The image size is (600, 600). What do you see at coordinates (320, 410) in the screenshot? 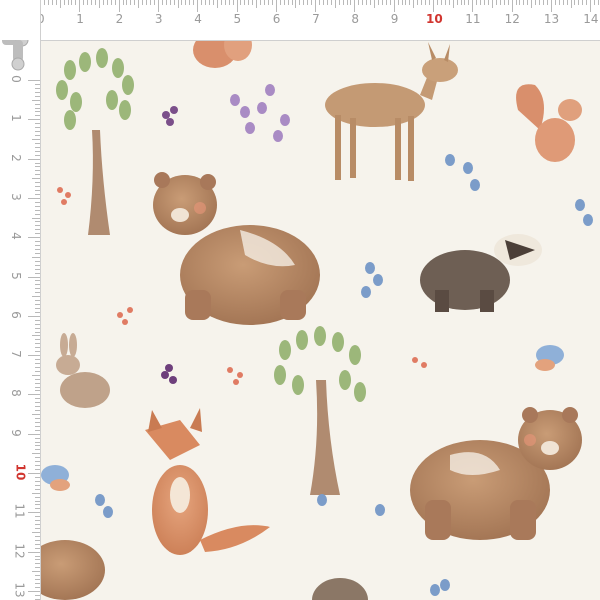
I see `tree-illustration` at bounding box center [320, 410].